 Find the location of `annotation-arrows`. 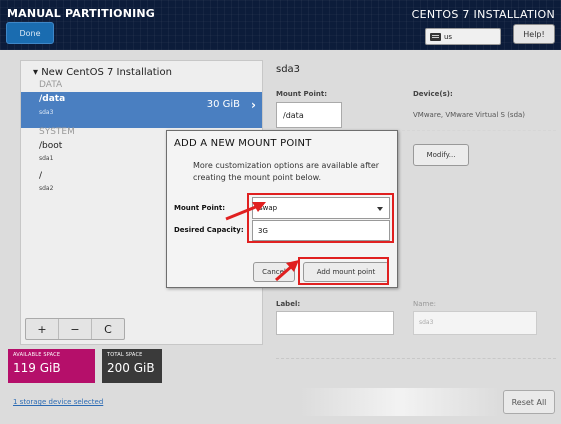

annotation-arrows is located at coordinates (262, 242).